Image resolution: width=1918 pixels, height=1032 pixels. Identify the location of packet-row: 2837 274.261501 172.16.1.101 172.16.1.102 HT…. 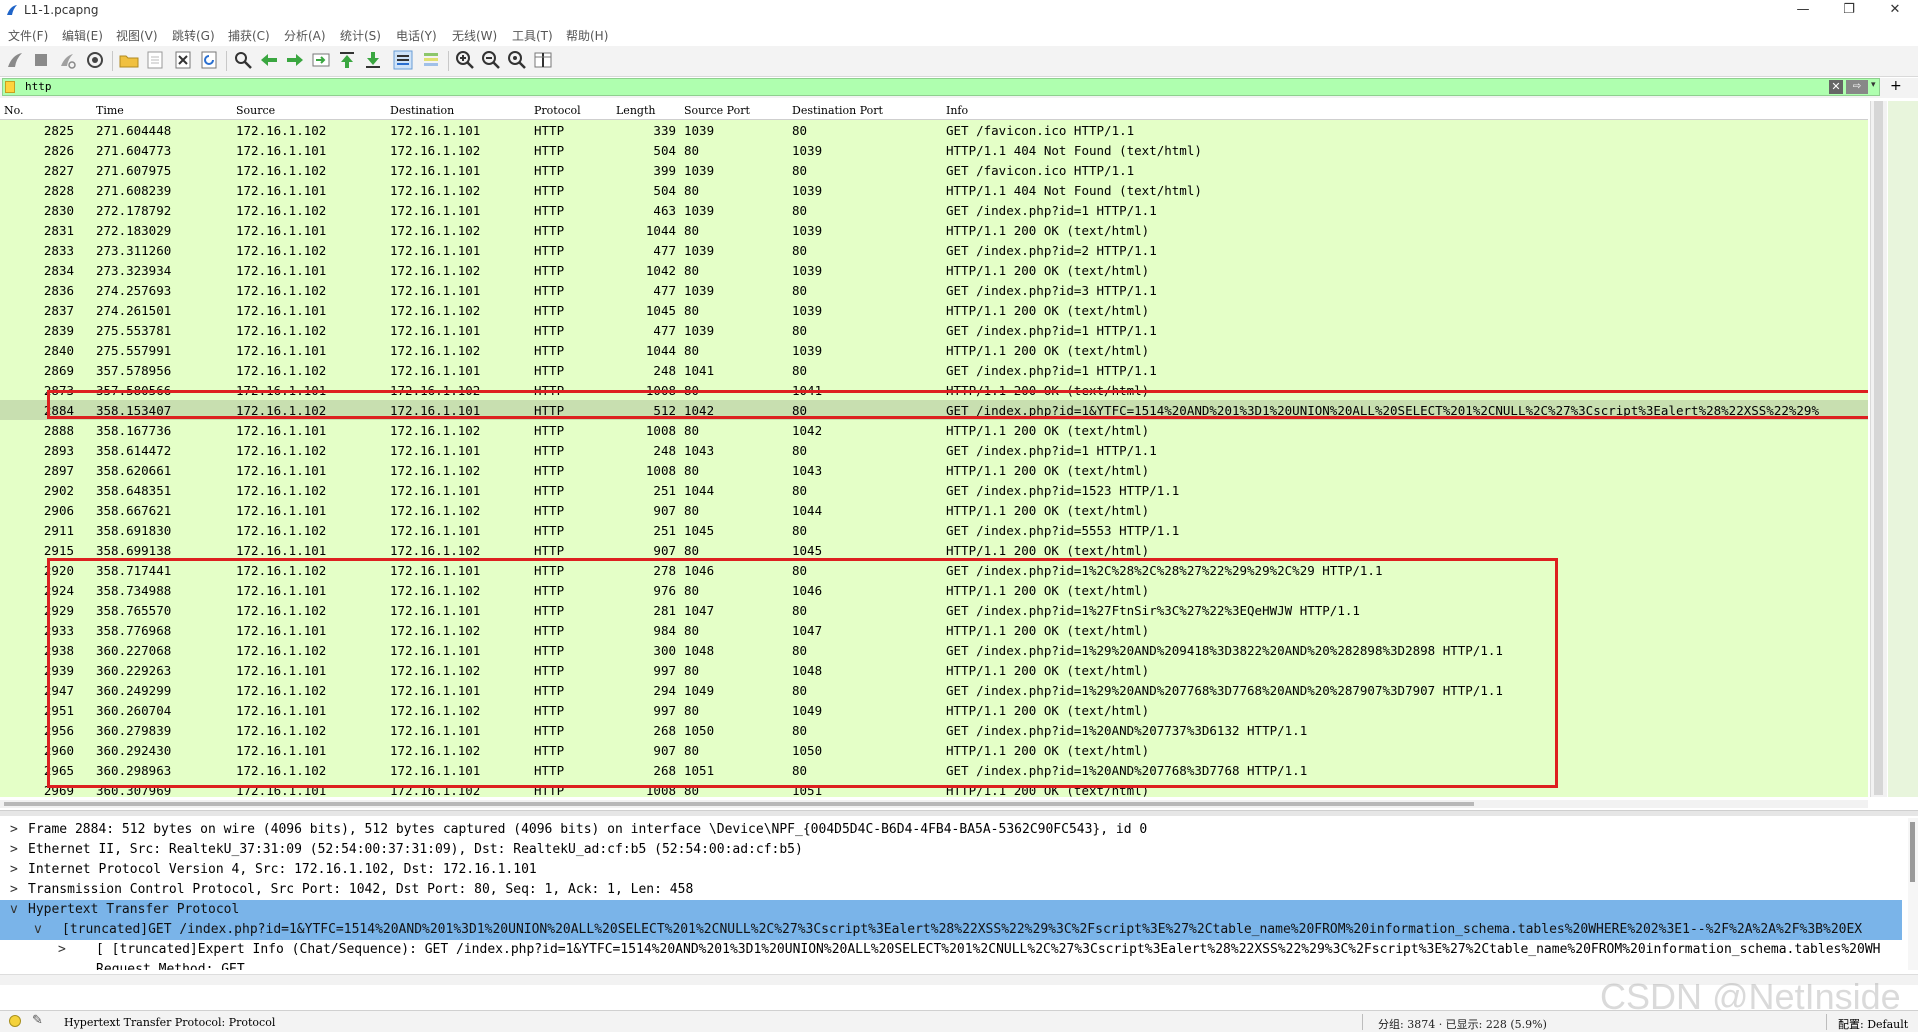
(934, 310).